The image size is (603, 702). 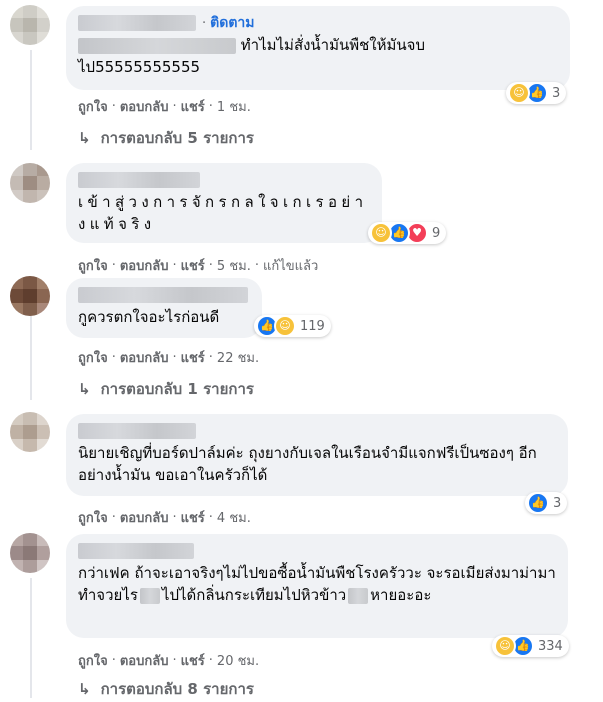 I want to click on comment-actions: ถูกใจ · ตอบกลับ · แชร์ · 22 ชม., so click(x=168, y=357).